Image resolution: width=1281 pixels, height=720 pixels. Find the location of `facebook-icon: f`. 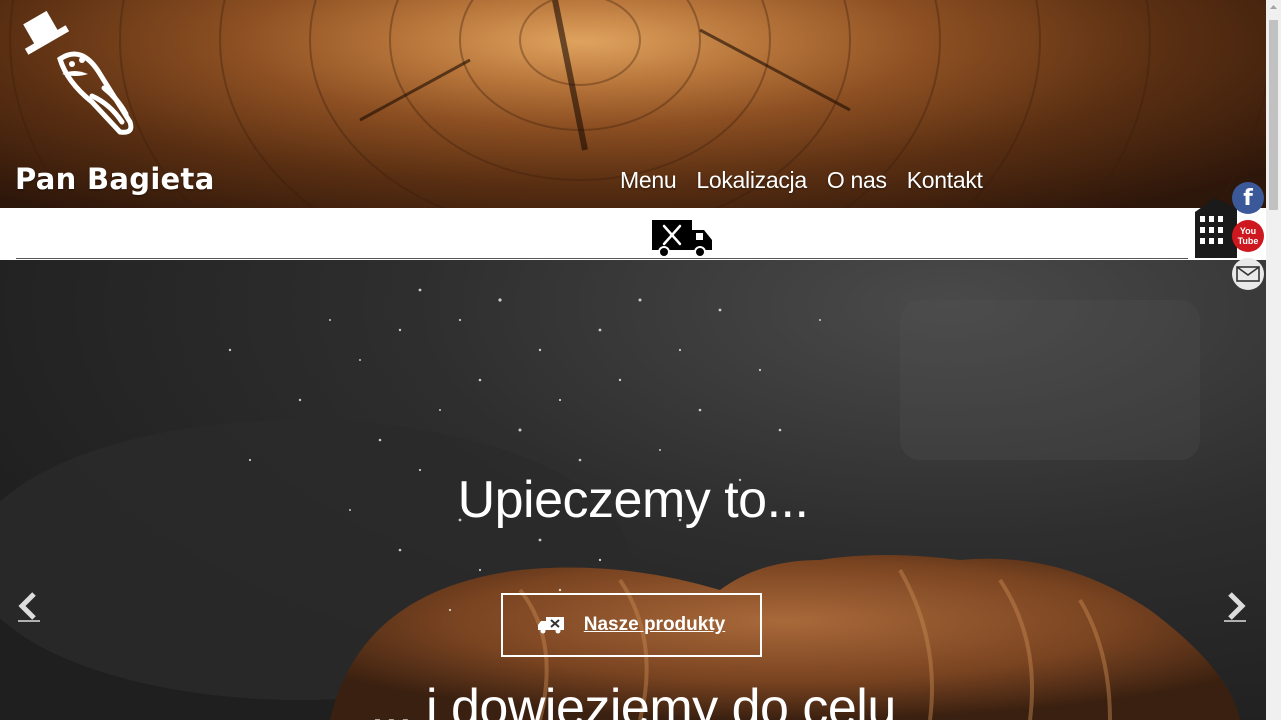

facebook-icon: f is located at coordinates (1248, 198).